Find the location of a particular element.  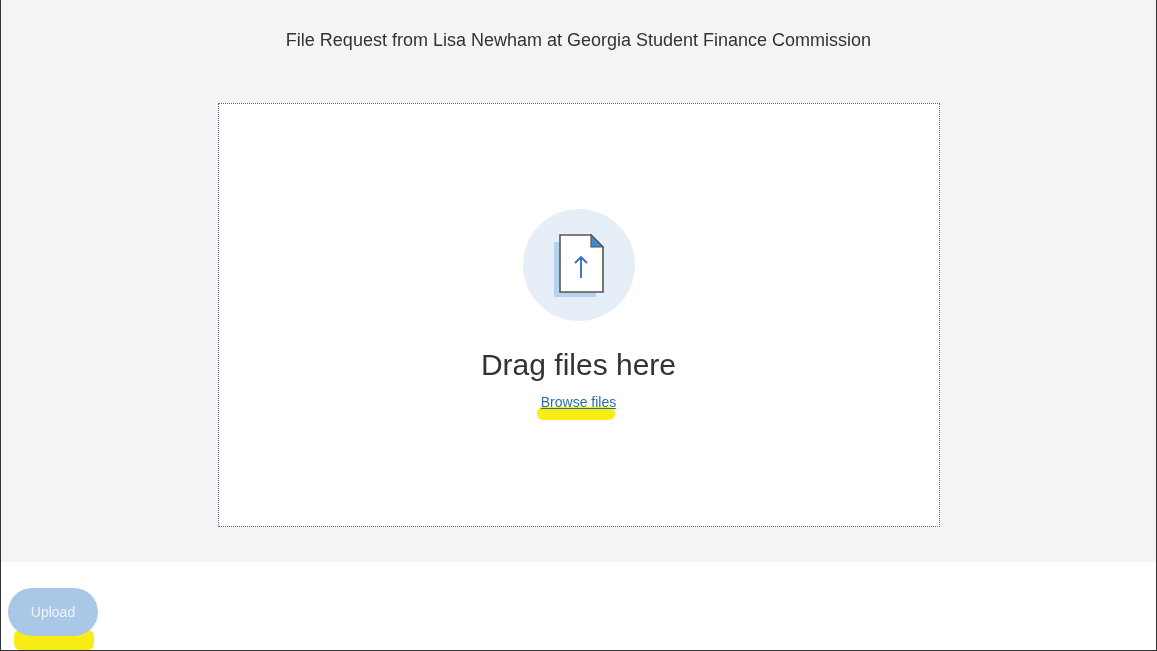

drop-heading: Drag files here is located at coordinates (578, 365).